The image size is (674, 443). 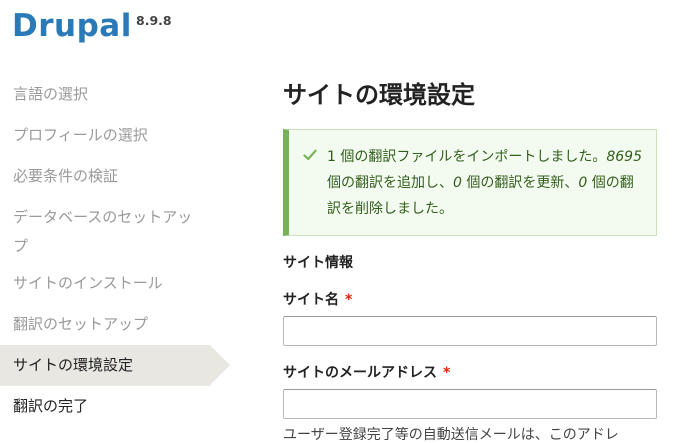 I want to click on site-mail-label-text: サイトのメールアドレス, so click(x=360, y=373).